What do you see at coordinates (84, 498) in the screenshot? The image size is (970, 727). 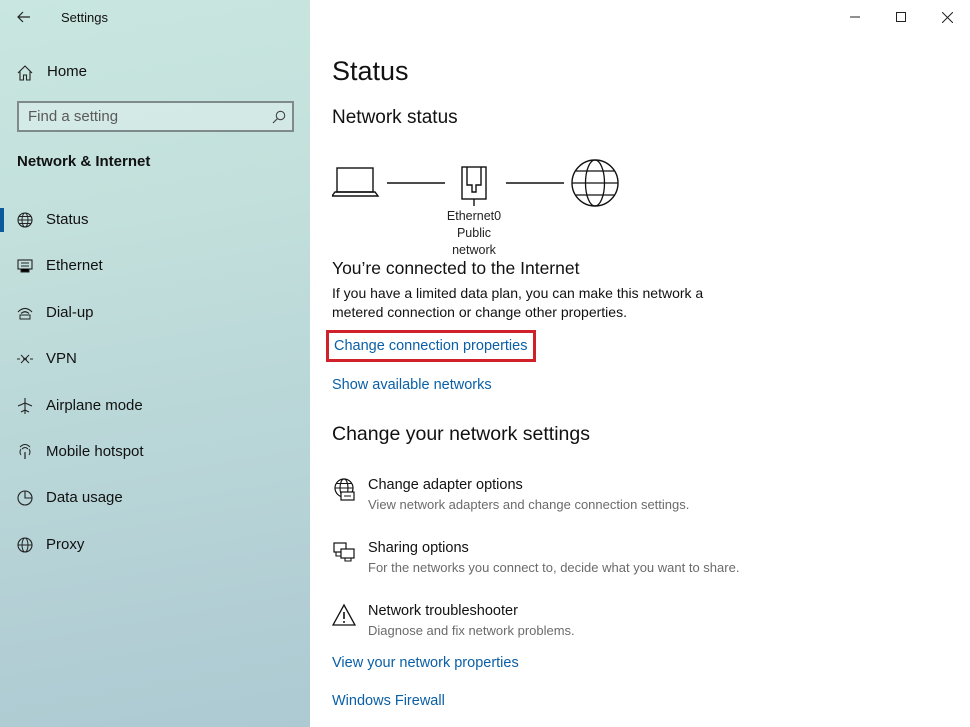 I see `sidebar-item-label: Data usage` at bounding box center [84, 498].